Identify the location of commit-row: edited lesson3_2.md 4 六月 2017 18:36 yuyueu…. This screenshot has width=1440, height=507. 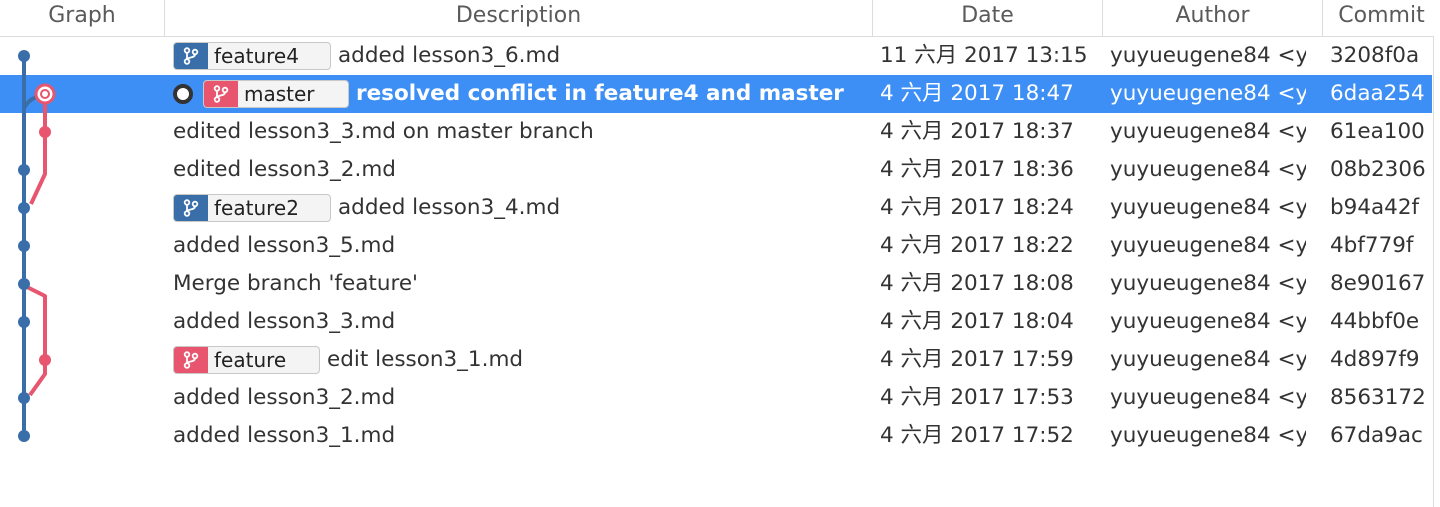
(716, 170).